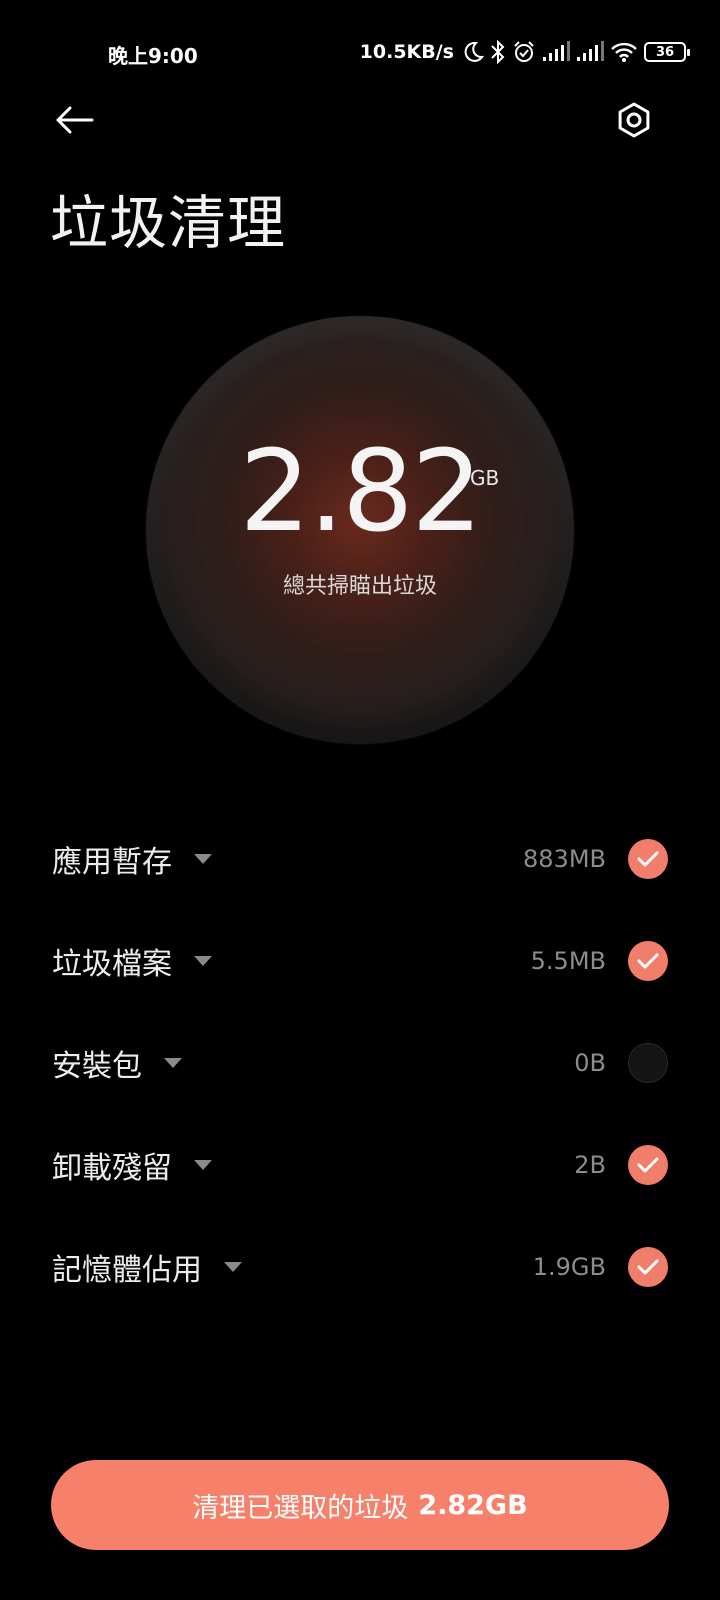 Image resolution: width=720 pixels, height=1600 pixels. I want to click on battery-level: 36, so click(665, 52).